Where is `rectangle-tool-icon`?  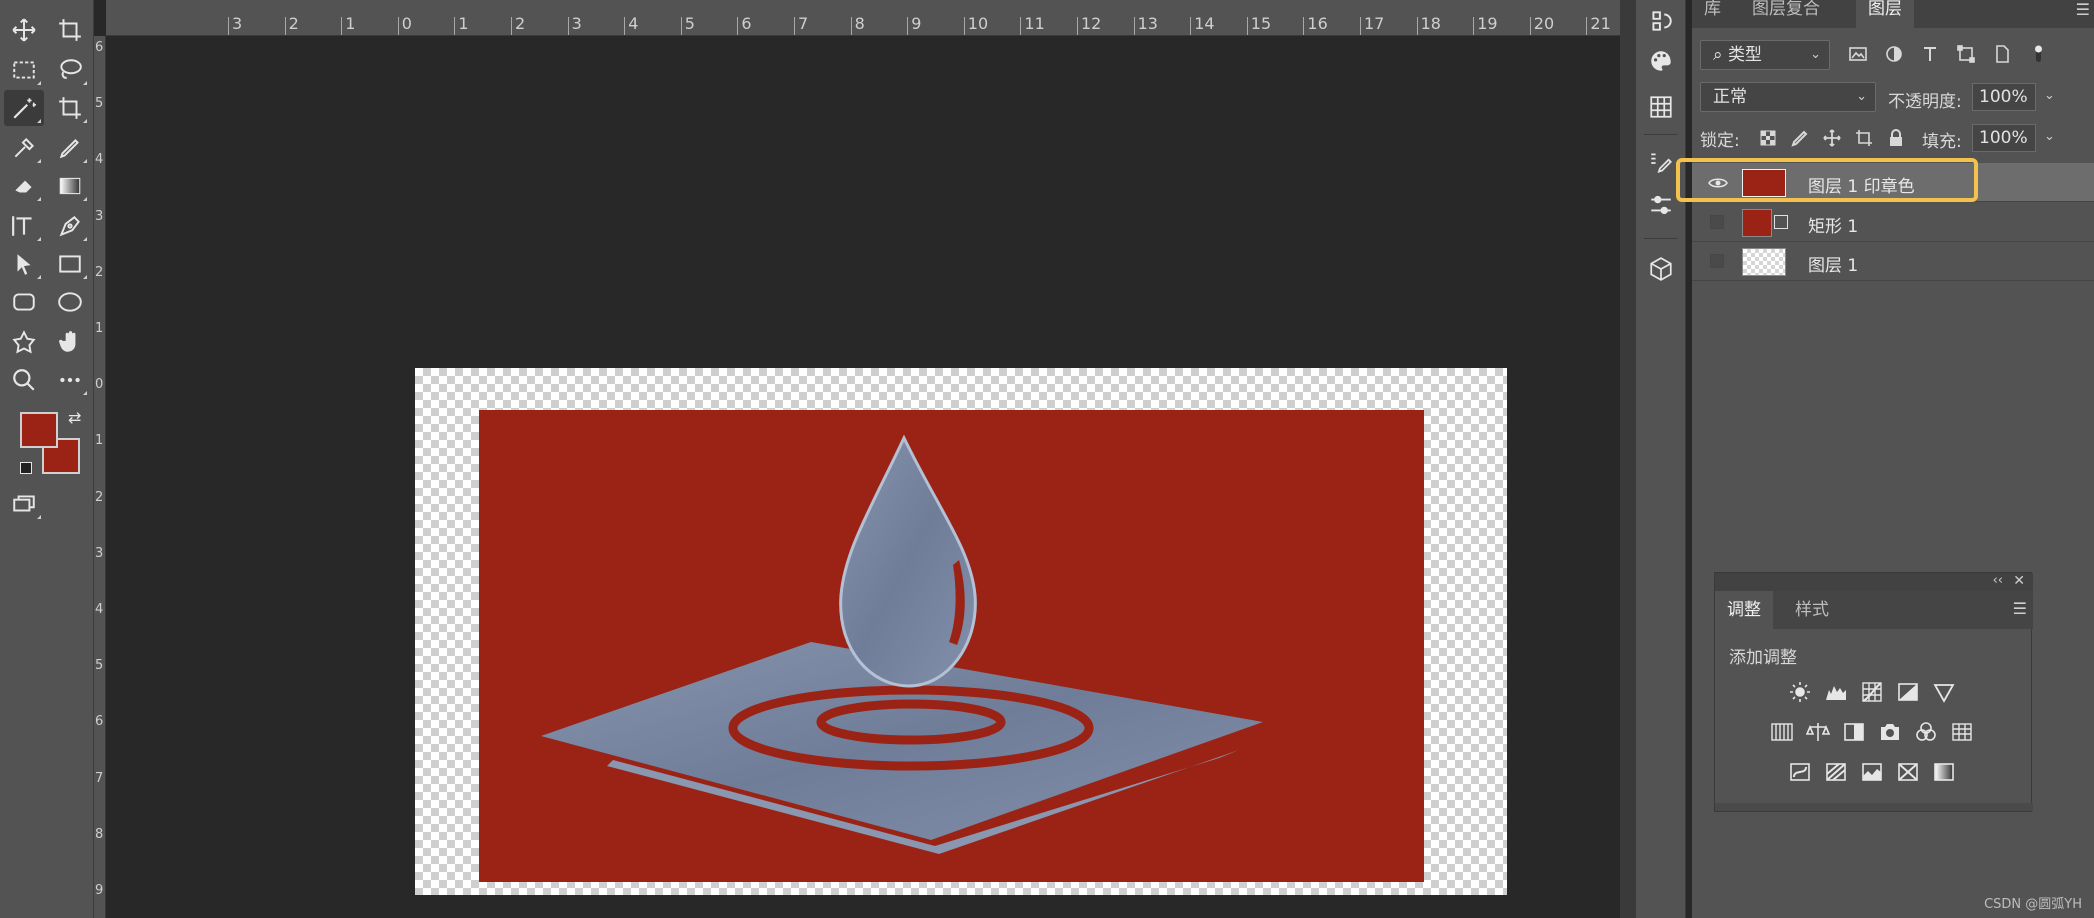 rectangle-tool-icon is located at coordinates (70, 264).